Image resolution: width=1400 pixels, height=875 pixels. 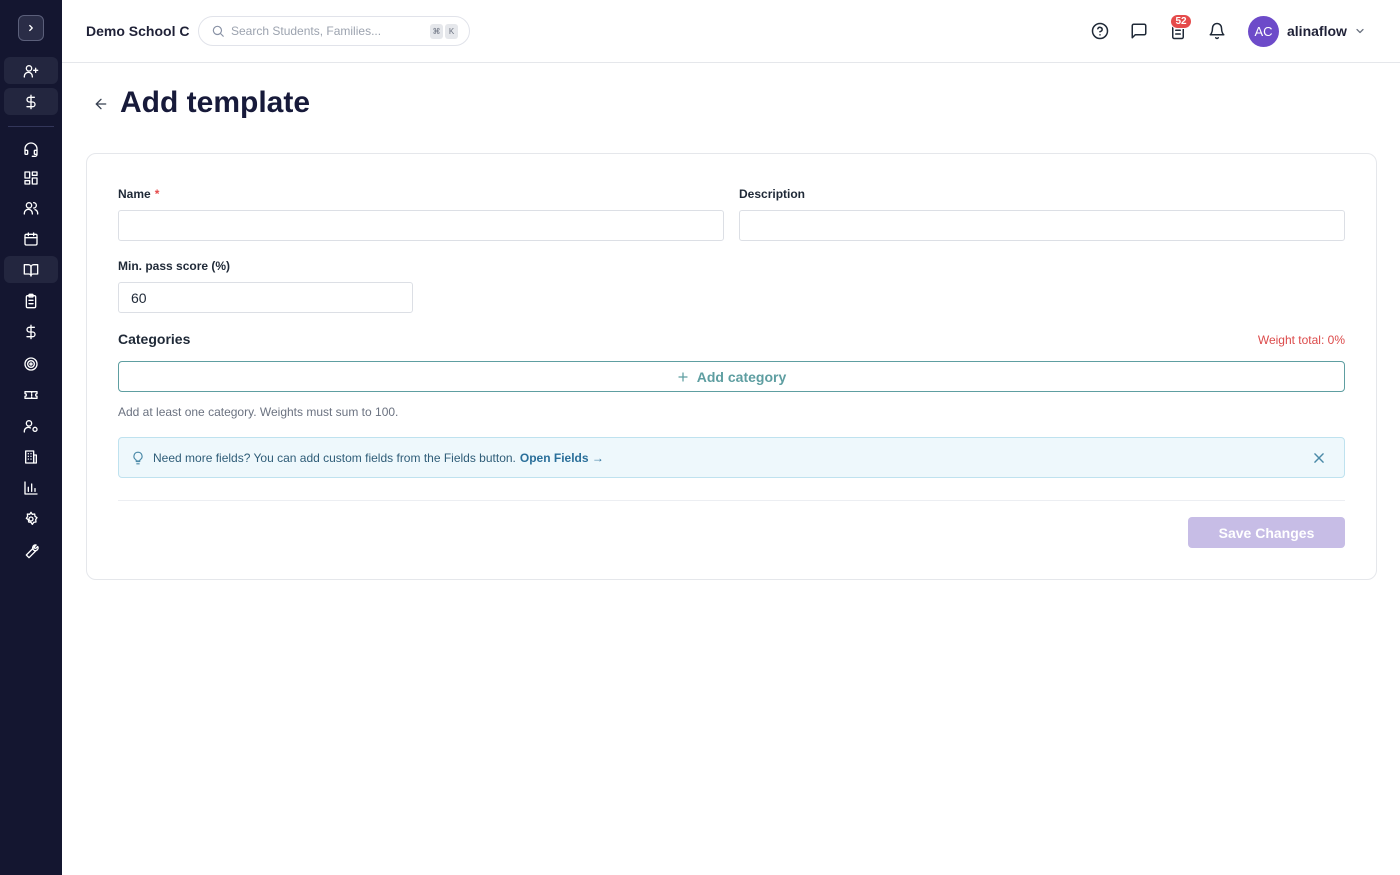 What do you see at coordinates (134, 194) in the screenshot?
I see `name-label-text: Name` at bounding box center [134, 194].